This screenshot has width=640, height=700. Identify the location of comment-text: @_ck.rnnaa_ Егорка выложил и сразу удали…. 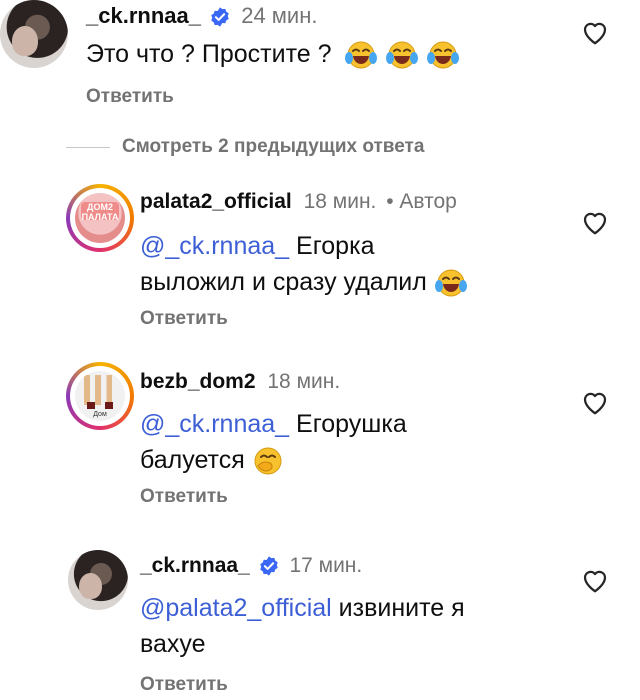
(304, 264).